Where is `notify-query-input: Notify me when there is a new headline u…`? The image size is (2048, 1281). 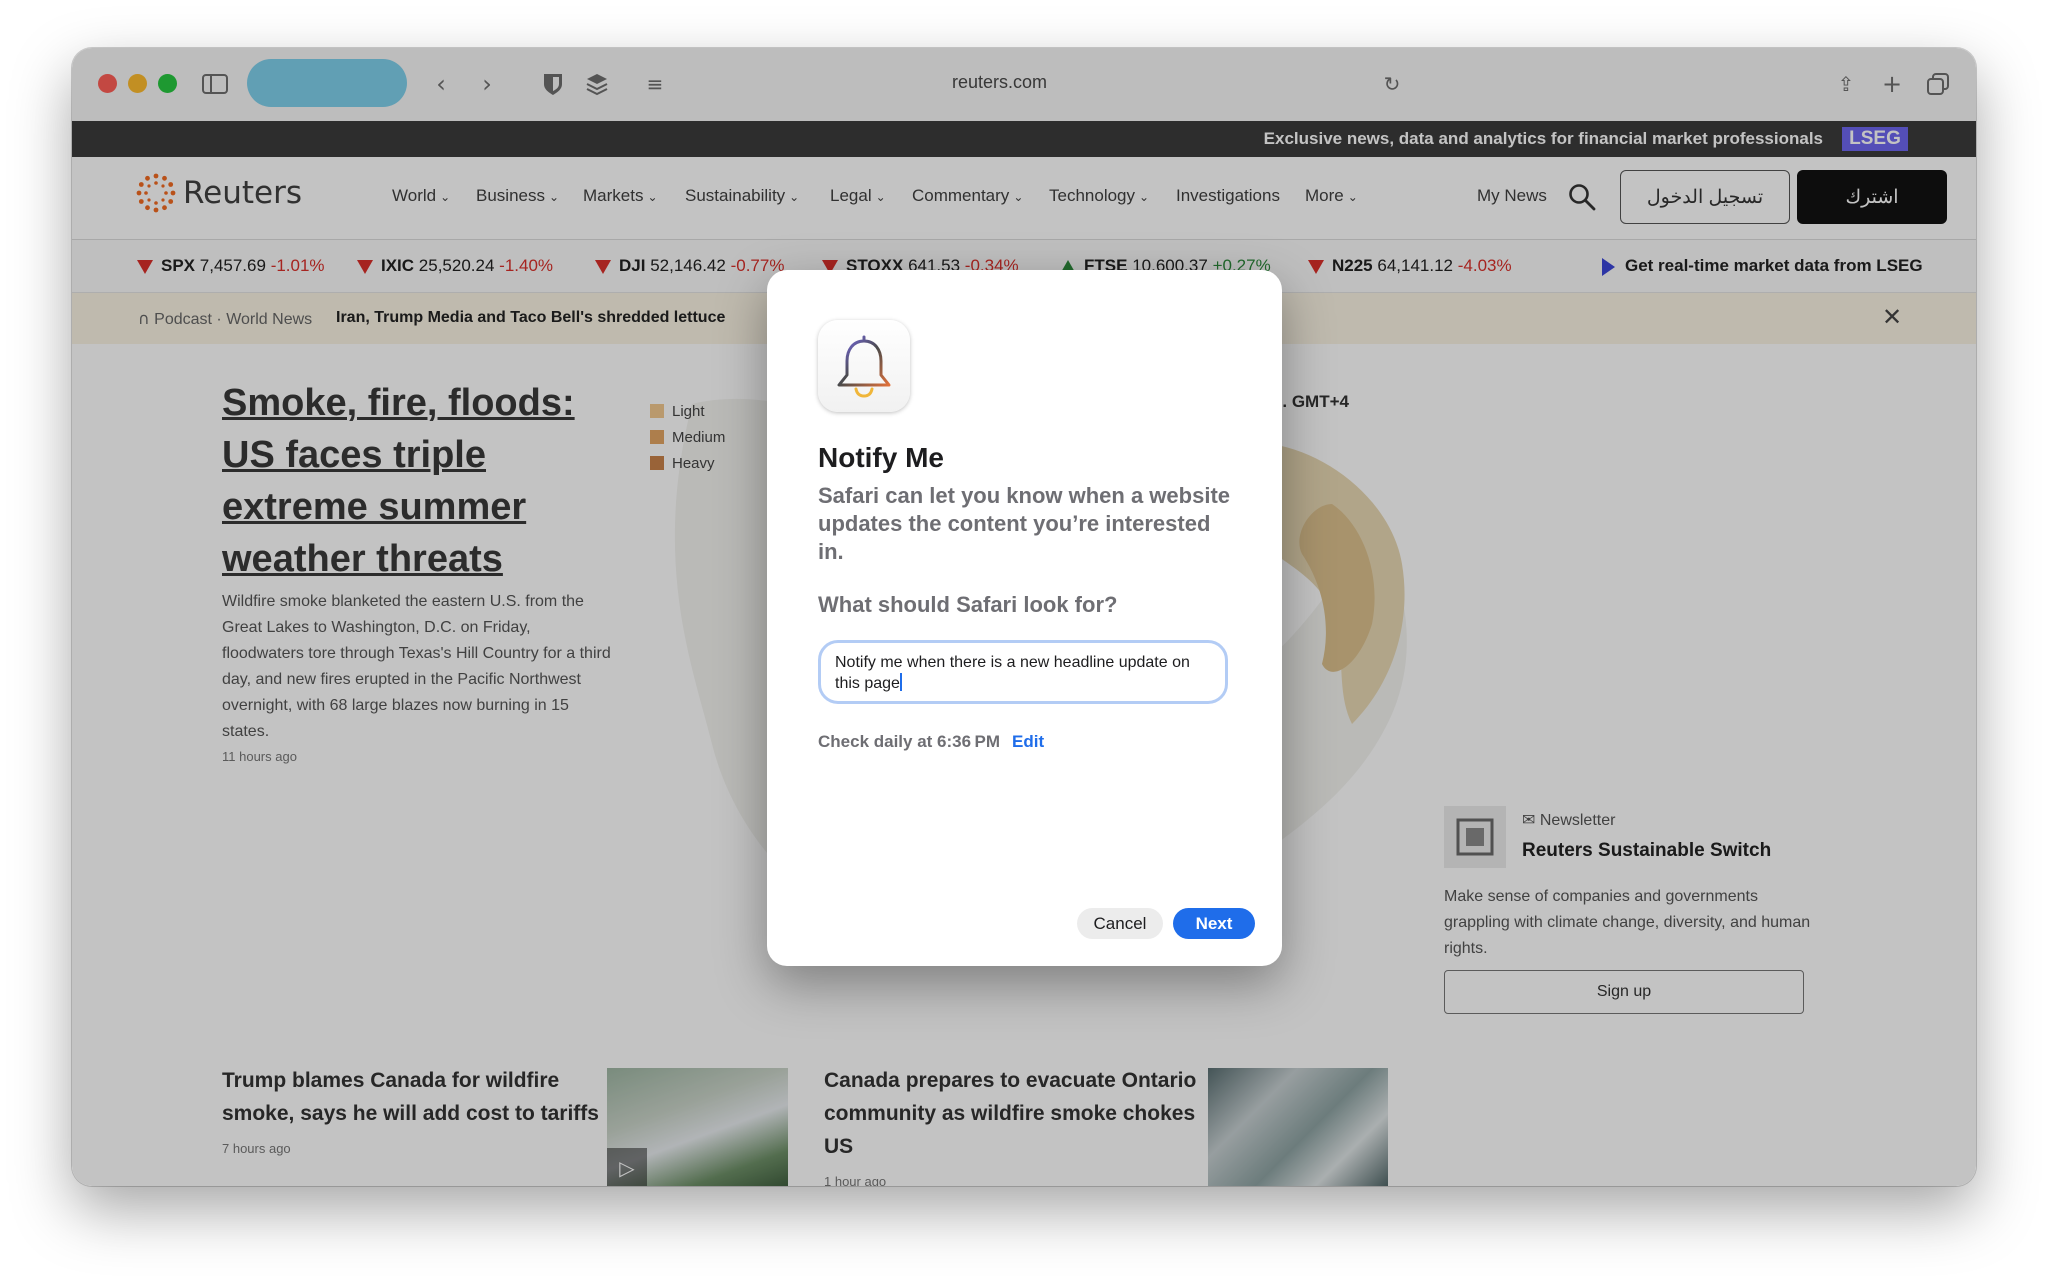
notify-query-input: Notify me when there is a new headline u… is located at coordinates (1023, 672).